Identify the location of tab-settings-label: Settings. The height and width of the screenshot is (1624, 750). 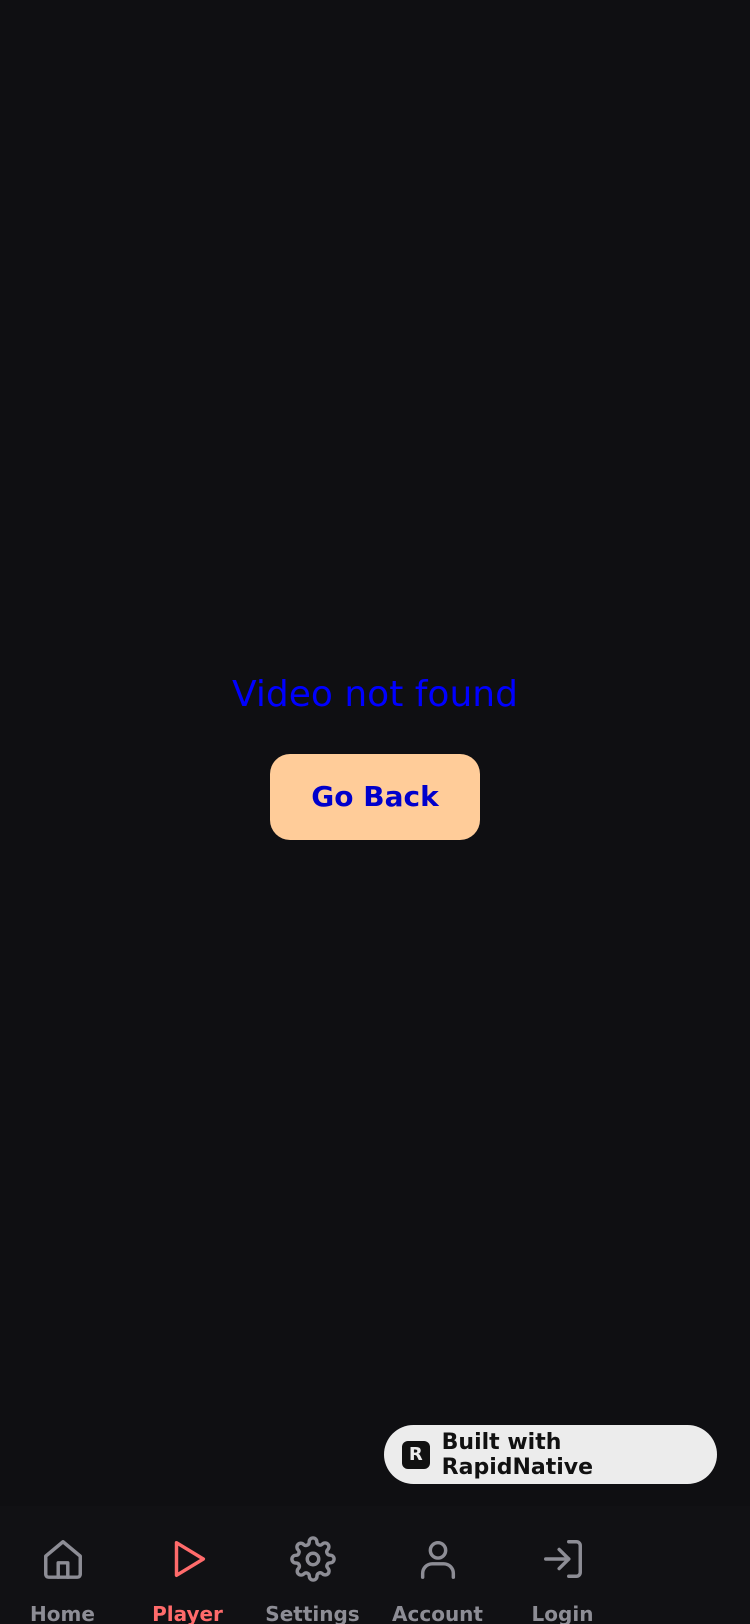
(312, 1613).